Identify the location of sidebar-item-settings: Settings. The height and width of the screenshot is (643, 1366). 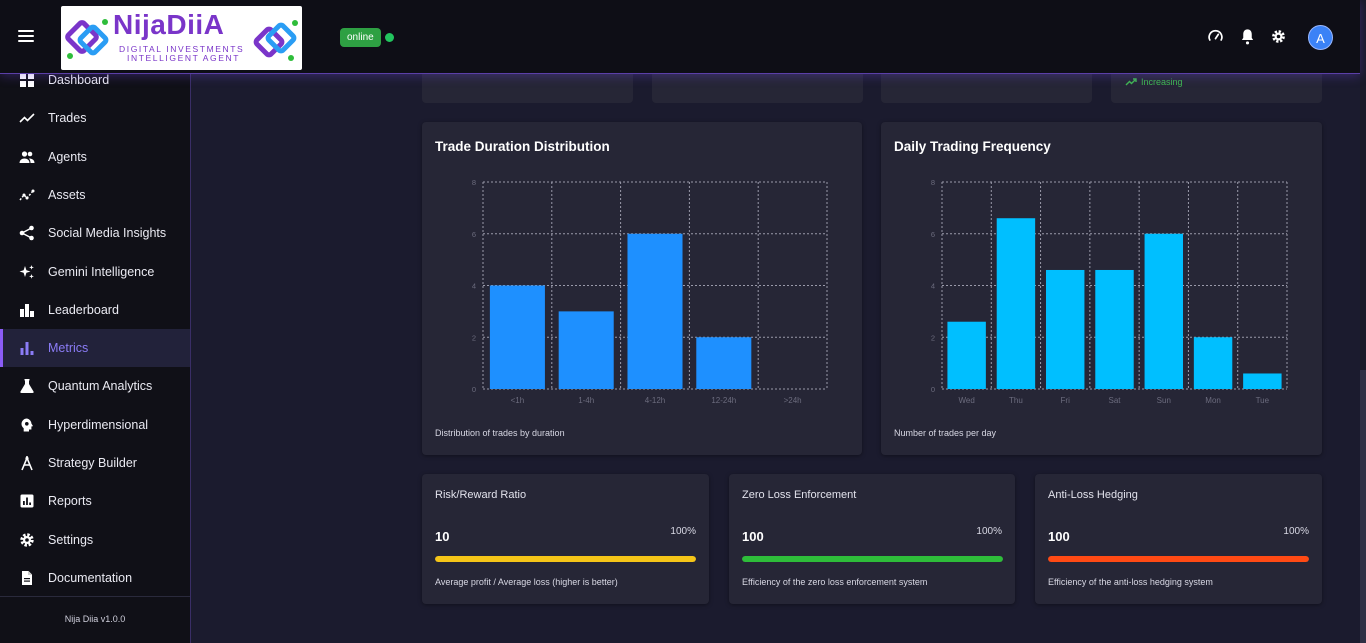
(95, 540).